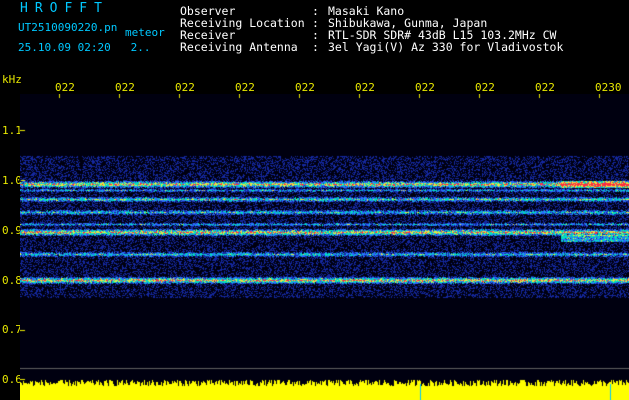 This screenshot has width=629, height=400. I want to click on y-tick-label: 0.8, so click(12, 280).